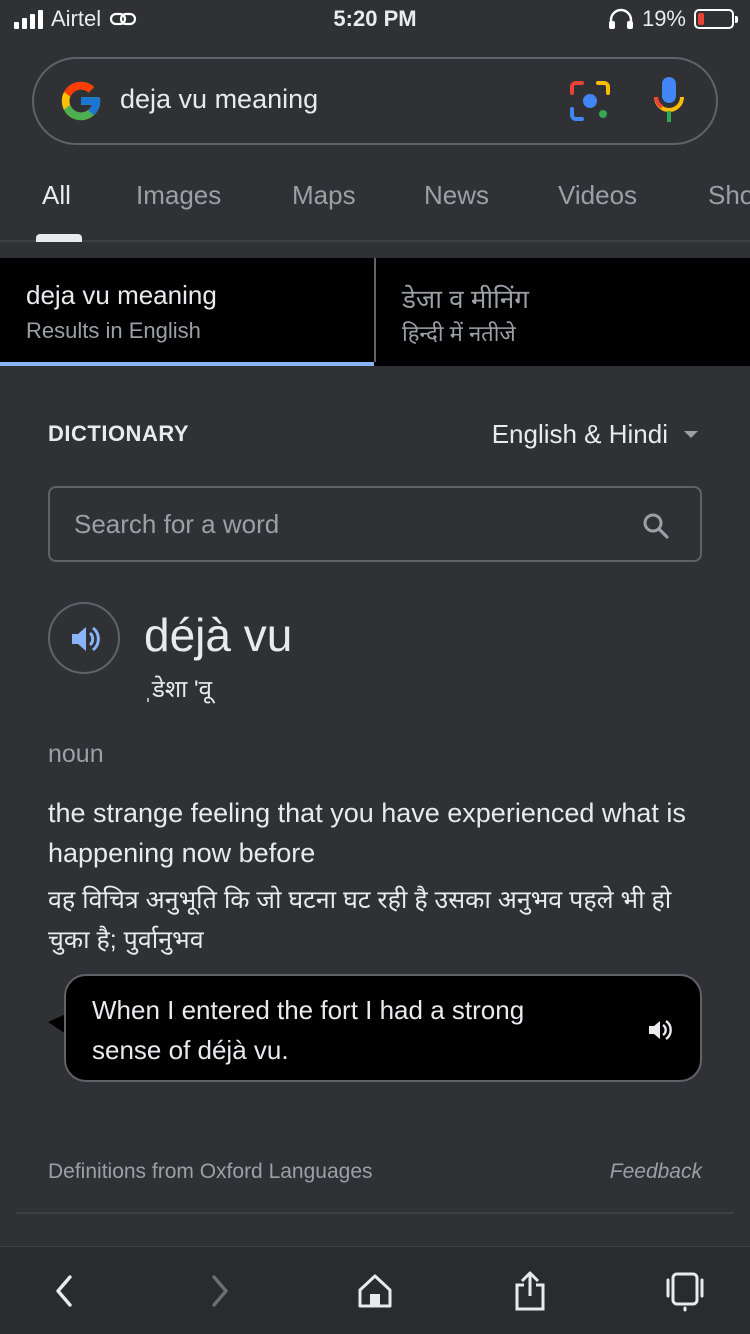 The width and height of the screenshot is (750, 1334). Describe the element at coordinates (579, 434) in the screenshot. I see `dictionary-language-label: English & Hindi` at that location.